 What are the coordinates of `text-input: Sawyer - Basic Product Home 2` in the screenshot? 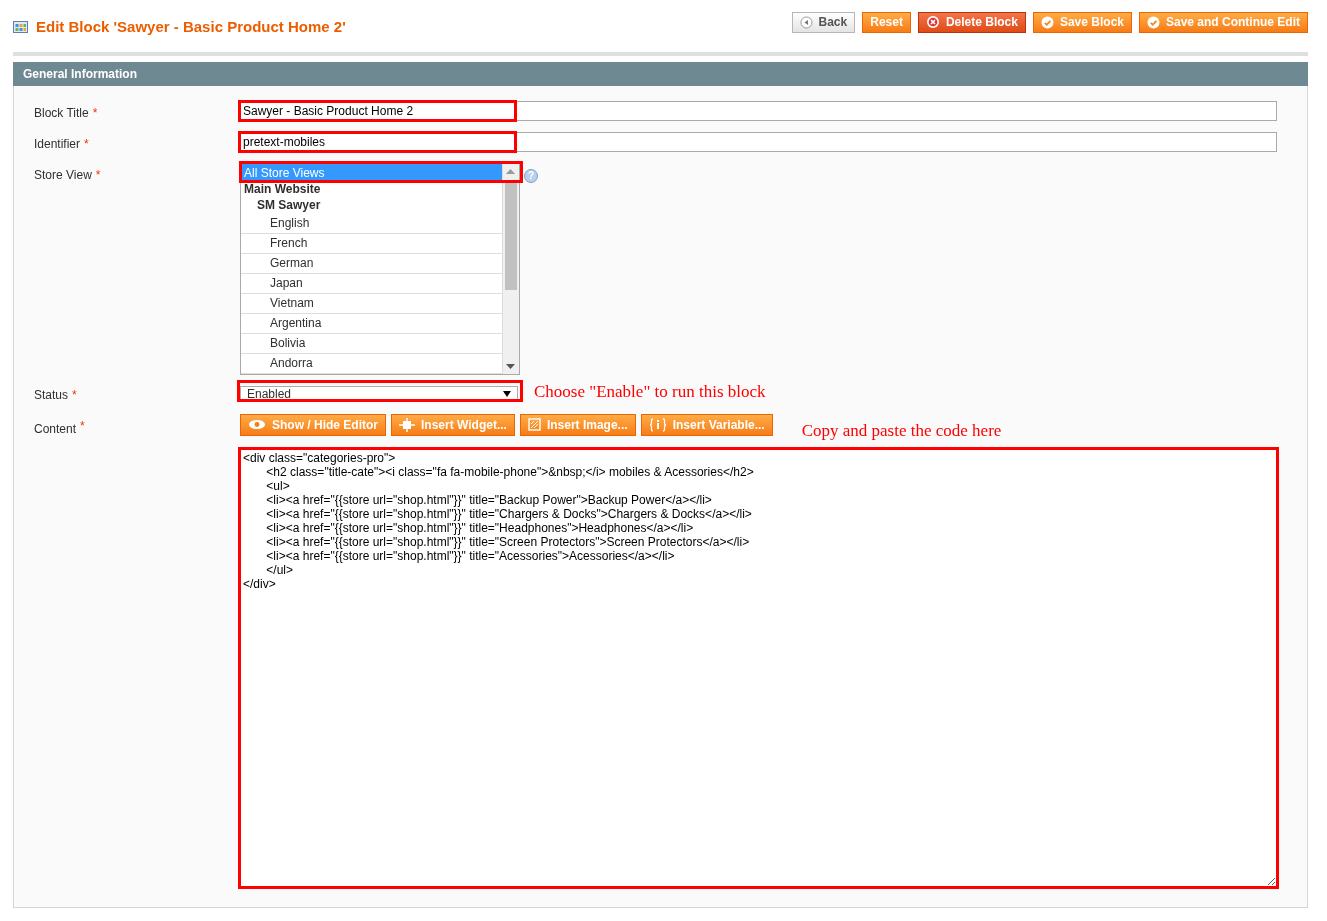 It's located at (758, 111).